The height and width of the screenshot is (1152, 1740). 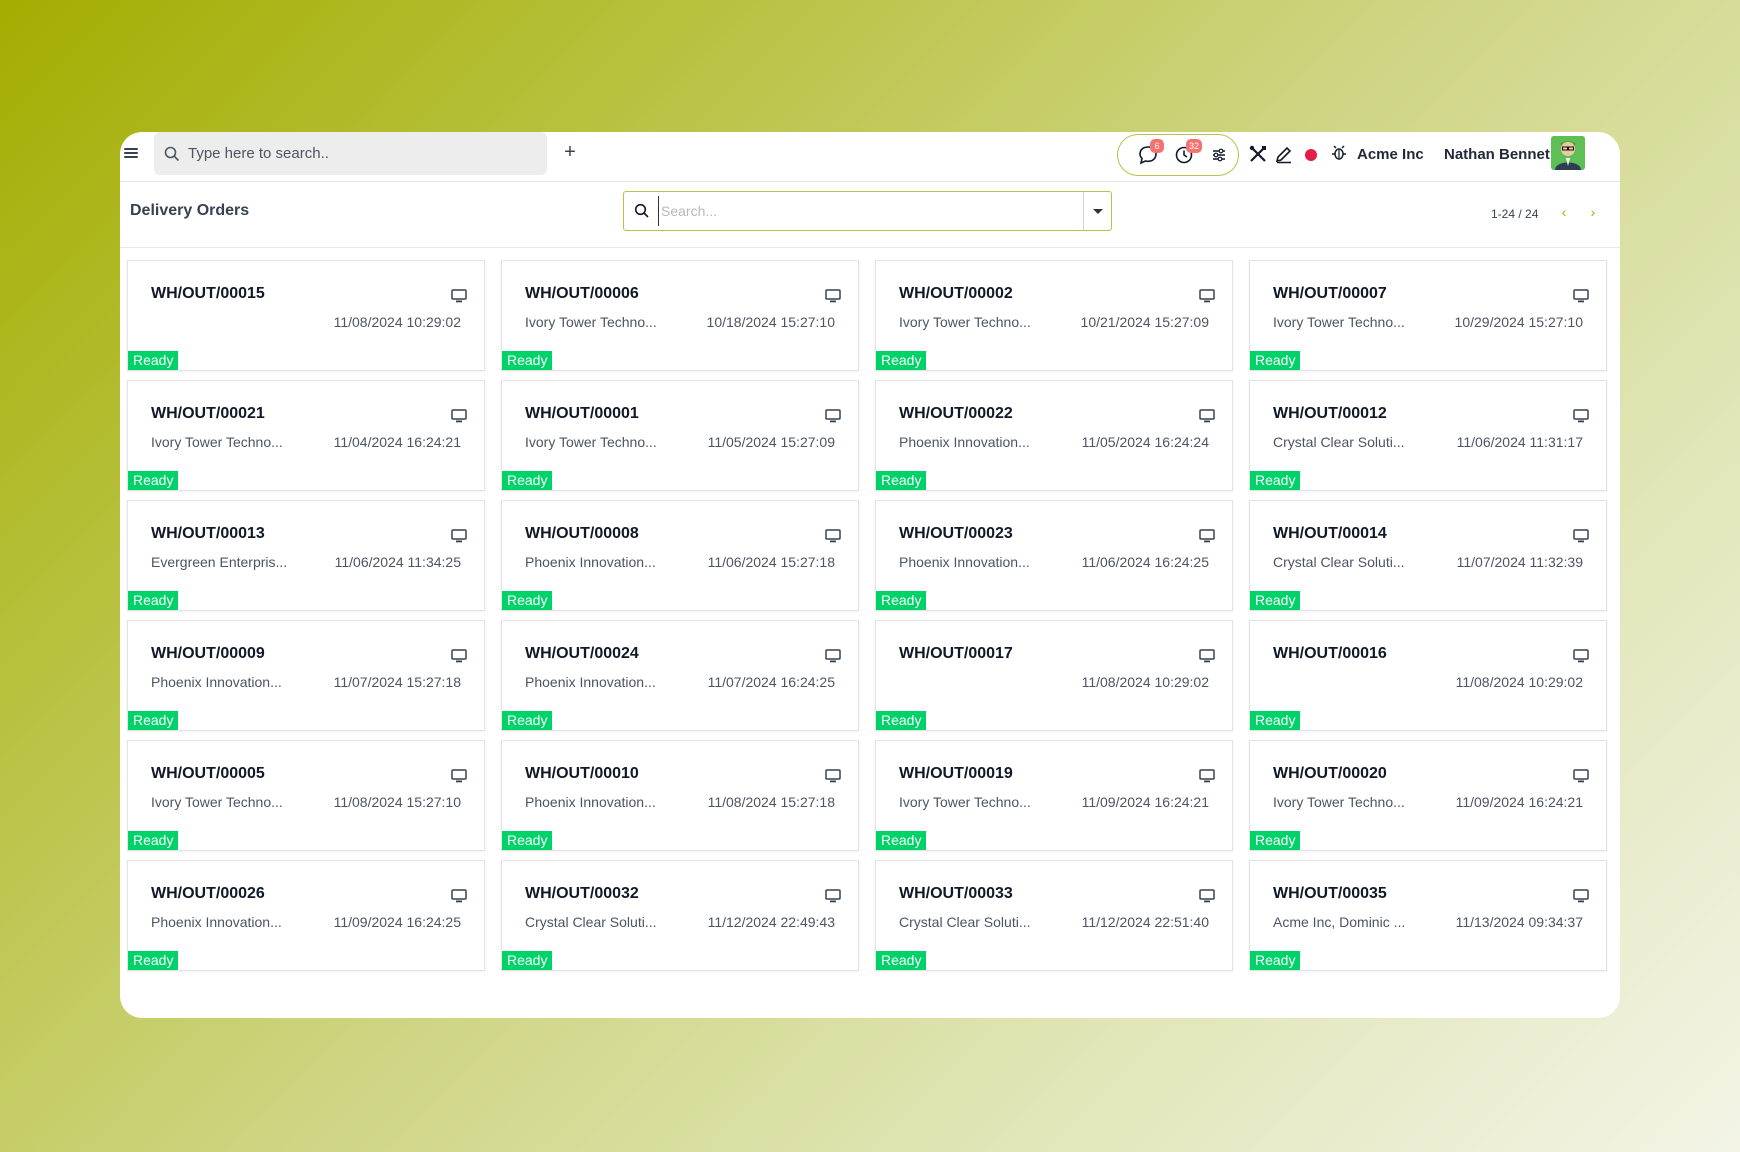 I want to click on card-reference: WH/OUT/00019, so click(x=956, y=773).